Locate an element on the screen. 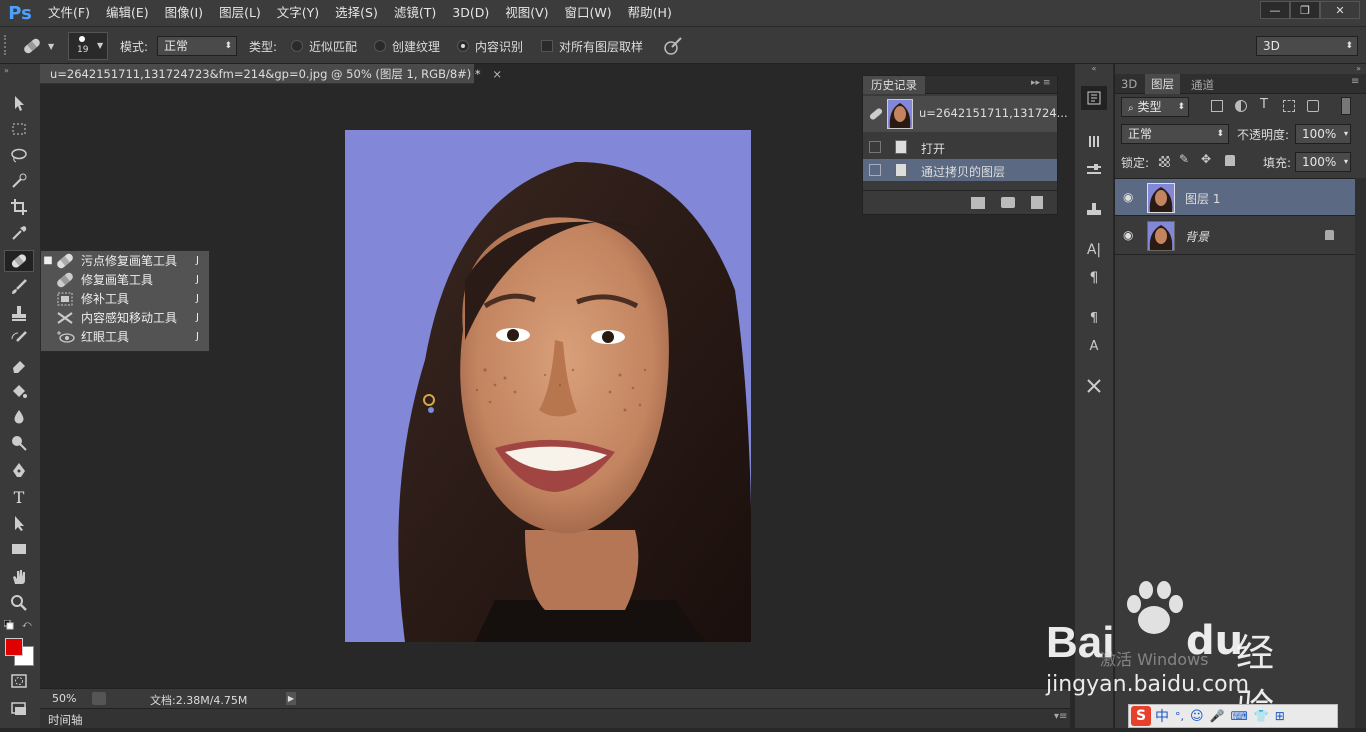 The width and height of the screenshot is (1366, 732). swap-colors-icon: ⤺ is located at coordinates (27, 625).